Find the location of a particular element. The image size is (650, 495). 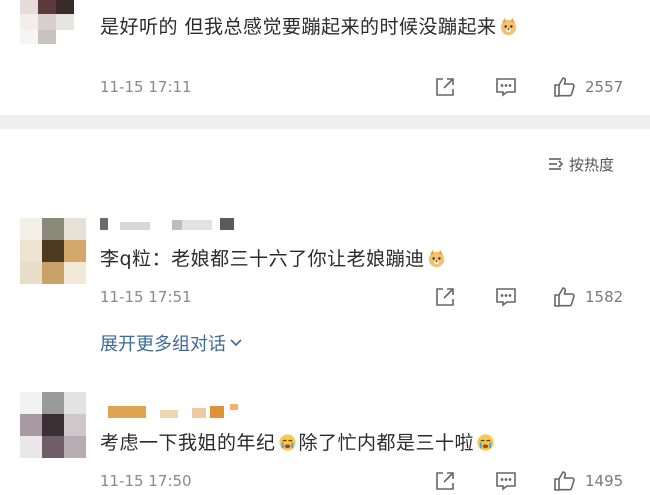

comment-text: ：老娘都三十六了你让老娘蹦迪 is located at coordinates (288, 259).